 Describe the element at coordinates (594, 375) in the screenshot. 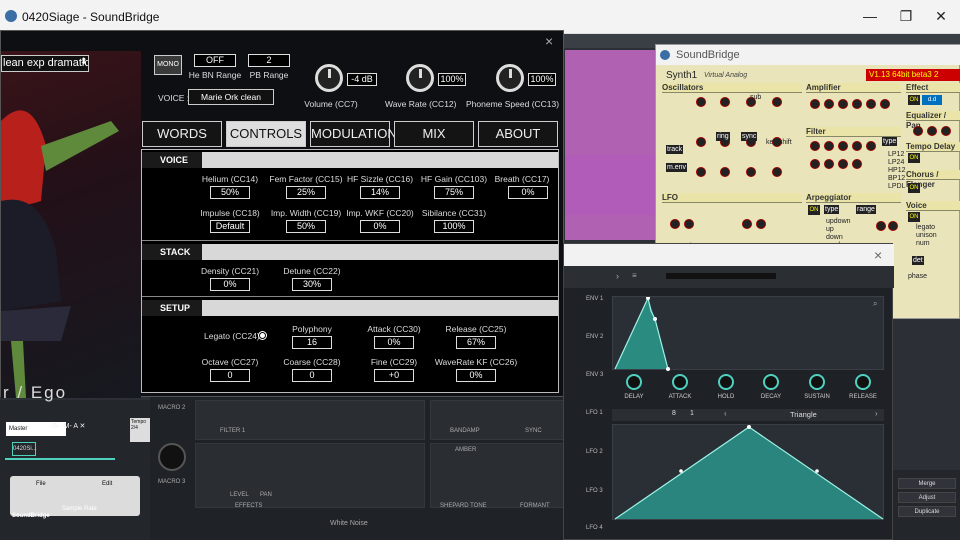

I see `env3-label: ENV 3` at that location.